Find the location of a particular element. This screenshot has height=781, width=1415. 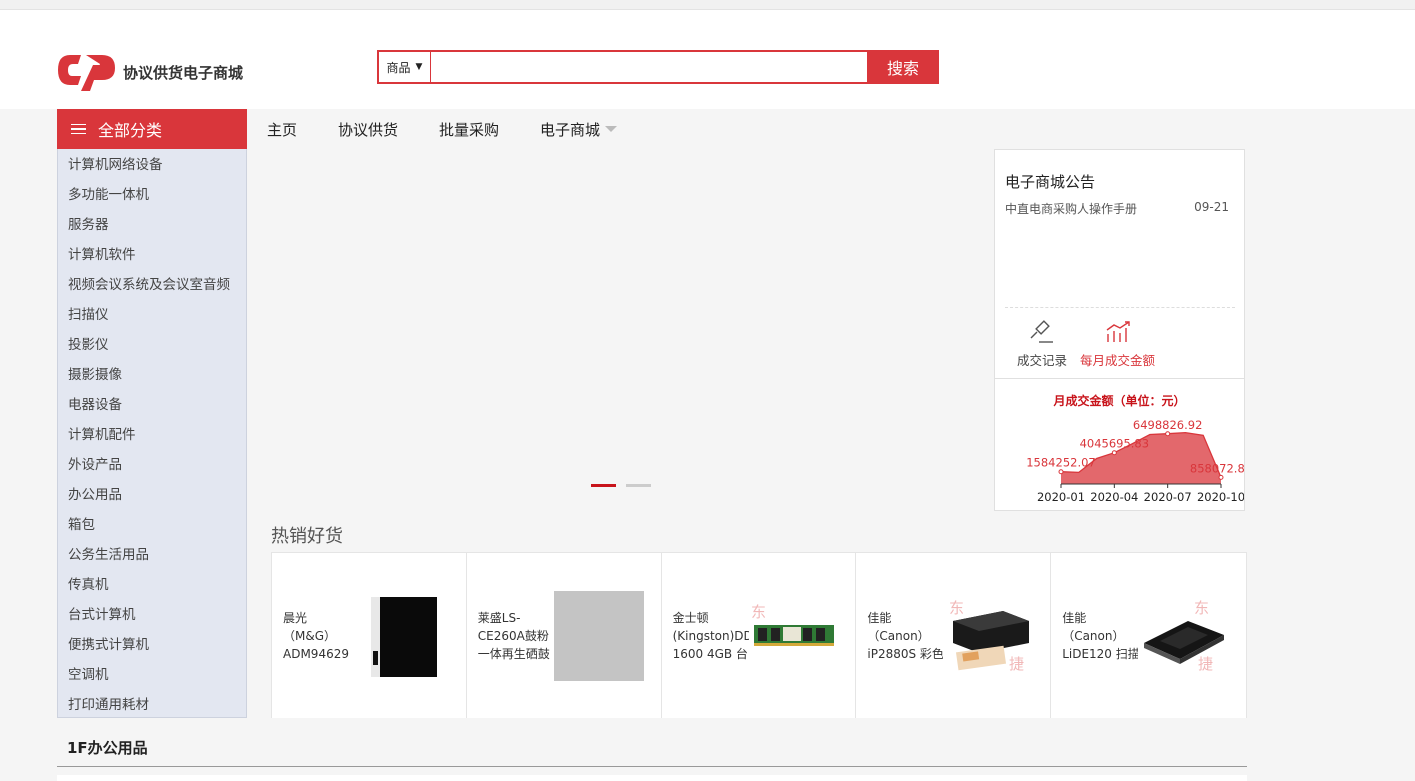

search-category-select: 商品 ▼ is located at coordinates (404, 67).